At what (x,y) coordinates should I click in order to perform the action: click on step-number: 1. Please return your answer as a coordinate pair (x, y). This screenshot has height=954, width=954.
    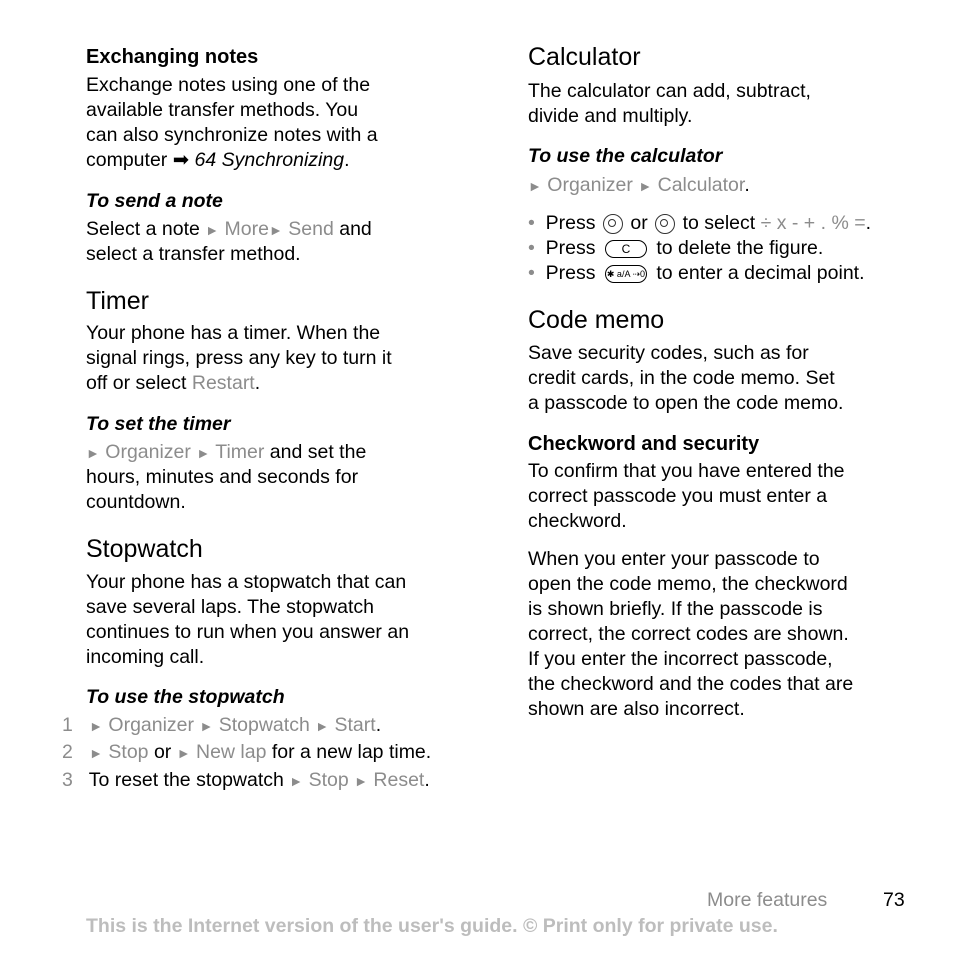
    Looking at the image, I should click on (67, 725).